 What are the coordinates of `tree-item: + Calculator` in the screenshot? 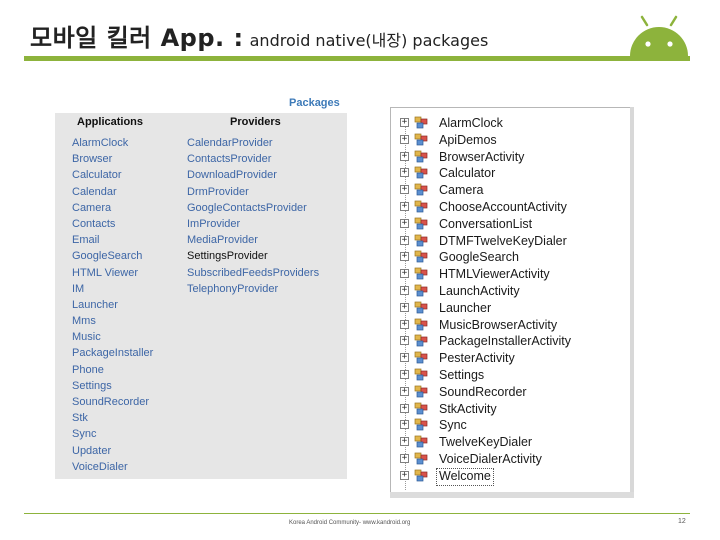 It's located at (511, 173).